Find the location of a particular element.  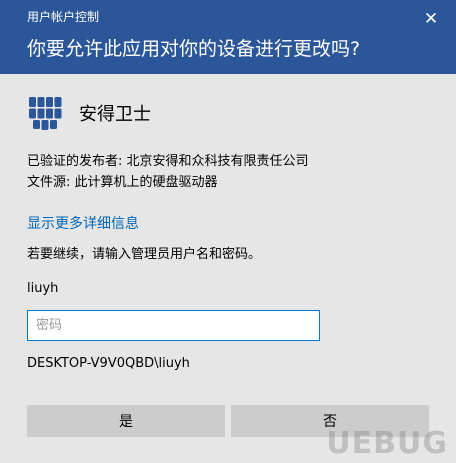

yes-button: 是 is located at coordinates (126, 421).